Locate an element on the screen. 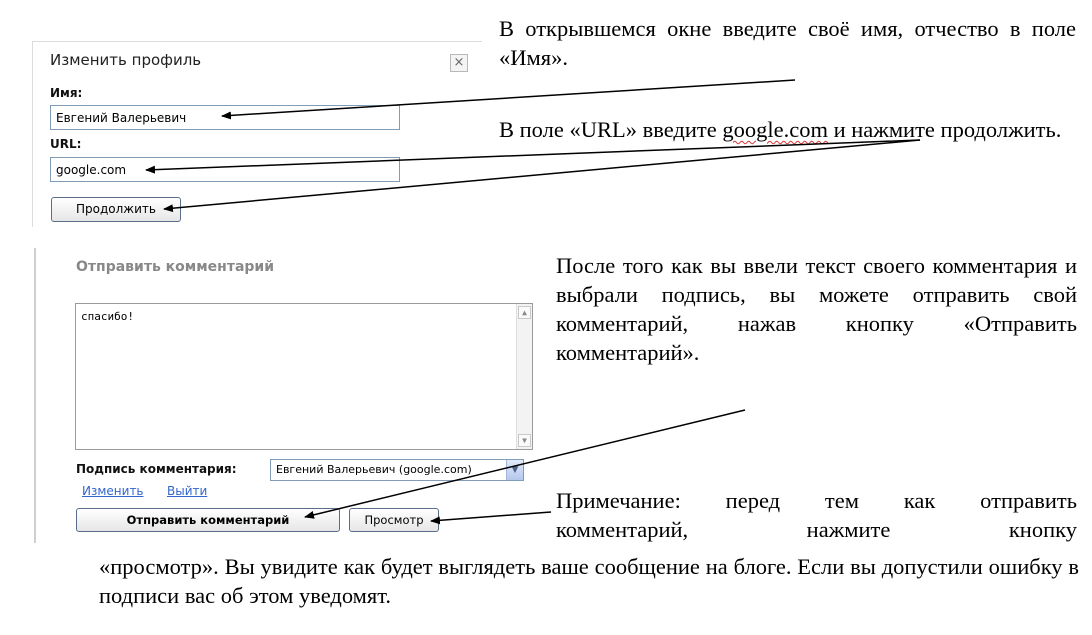  arrow-to-submit-button is located at coordinates (525, 464).